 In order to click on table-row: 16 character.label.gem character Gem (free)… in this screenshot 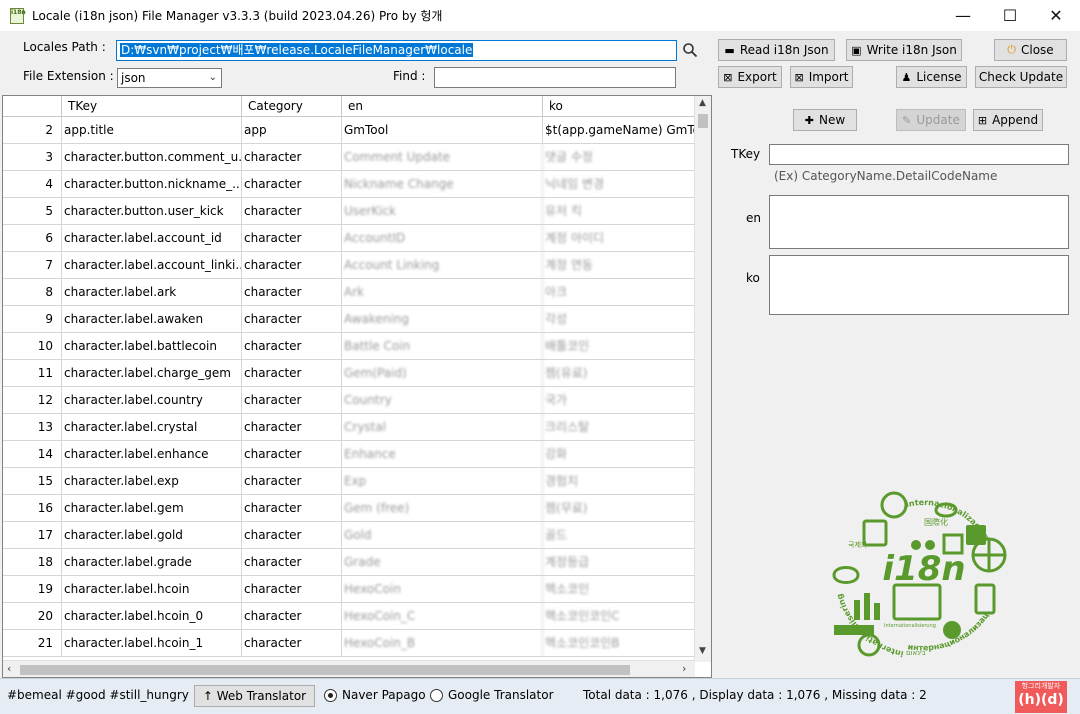, I will do `click(349, 508)`.